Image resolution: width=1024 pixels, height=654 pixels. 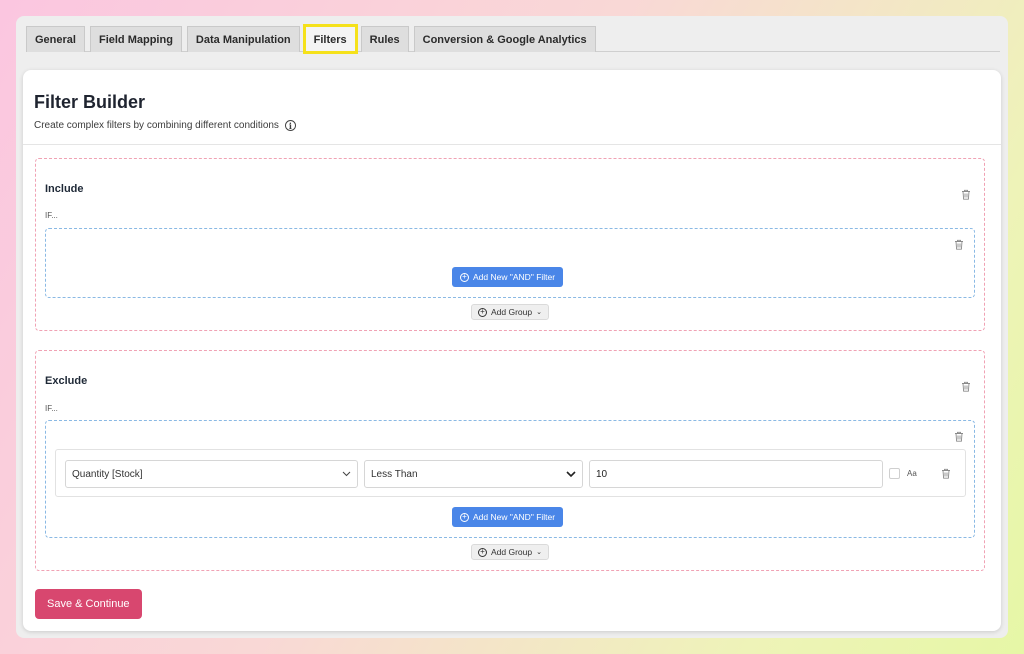 I want to click on case-sensitive-checkbox, so click(x=894, y=473).